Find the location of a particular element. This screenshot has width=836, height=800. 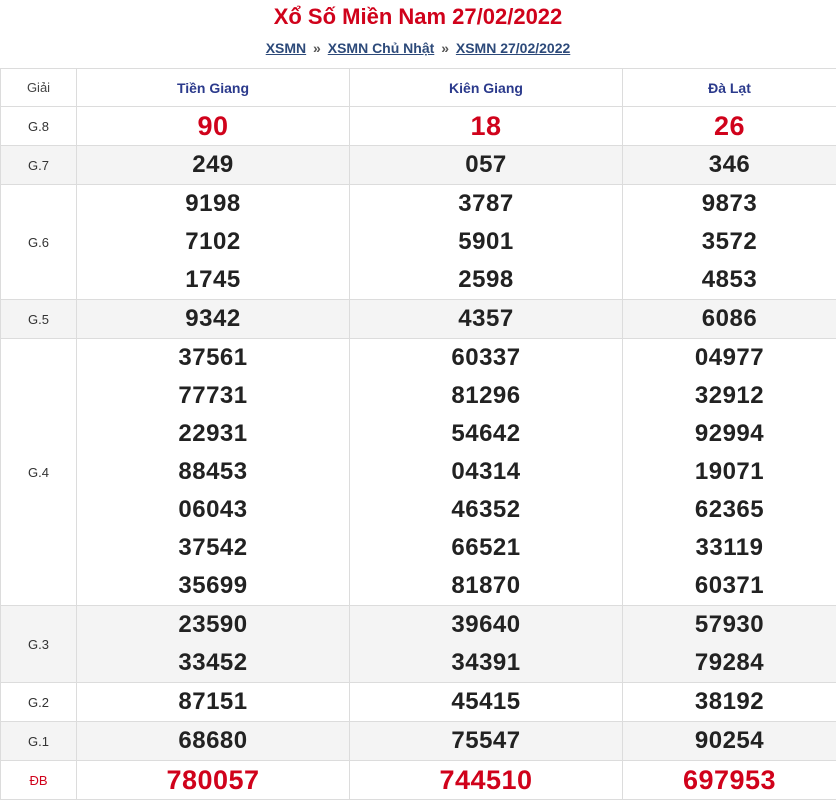

g8-number: 18 is located at coordinates (486, 126).